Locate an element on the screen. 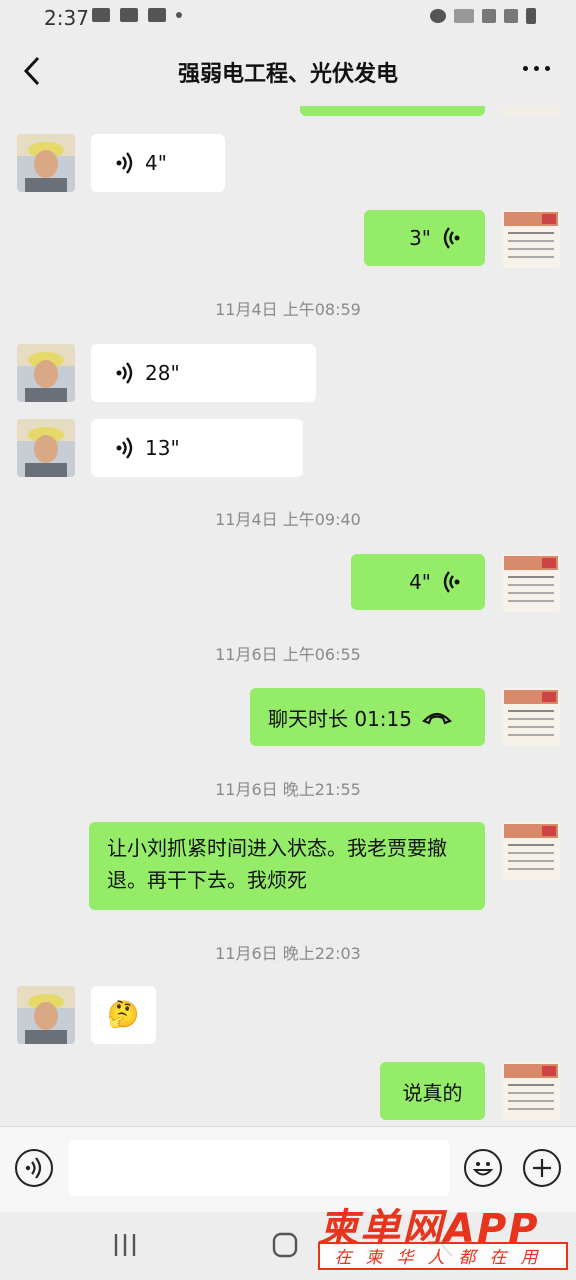 The height and width of the screenshot is (1280, 576). status-bar: 2:37 is located at coordinates (288, 18).